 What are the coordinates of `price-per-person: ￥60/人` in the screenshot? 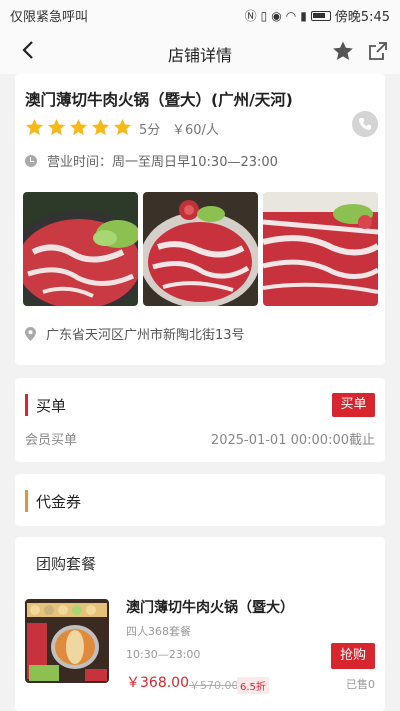 It's located at (195, 130).